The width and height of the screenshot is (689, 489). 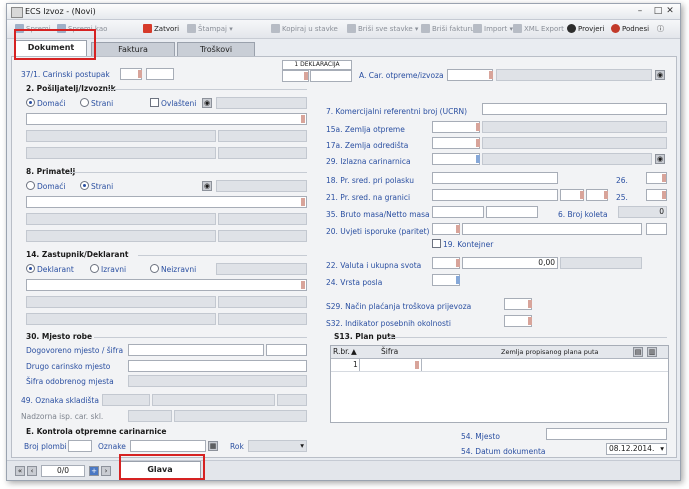 I want to click on next-page-icon: ›, so click(x=106, y=471).